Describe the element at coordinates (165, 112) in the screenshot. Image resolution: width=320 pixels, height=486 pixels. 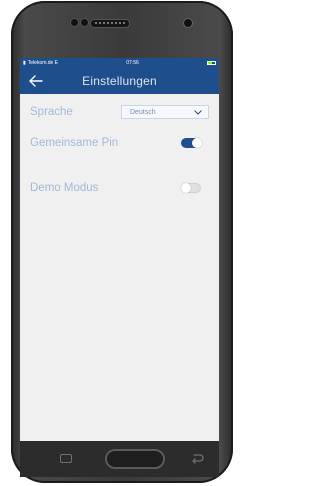
I see `language-select: Deutsch` at that location.